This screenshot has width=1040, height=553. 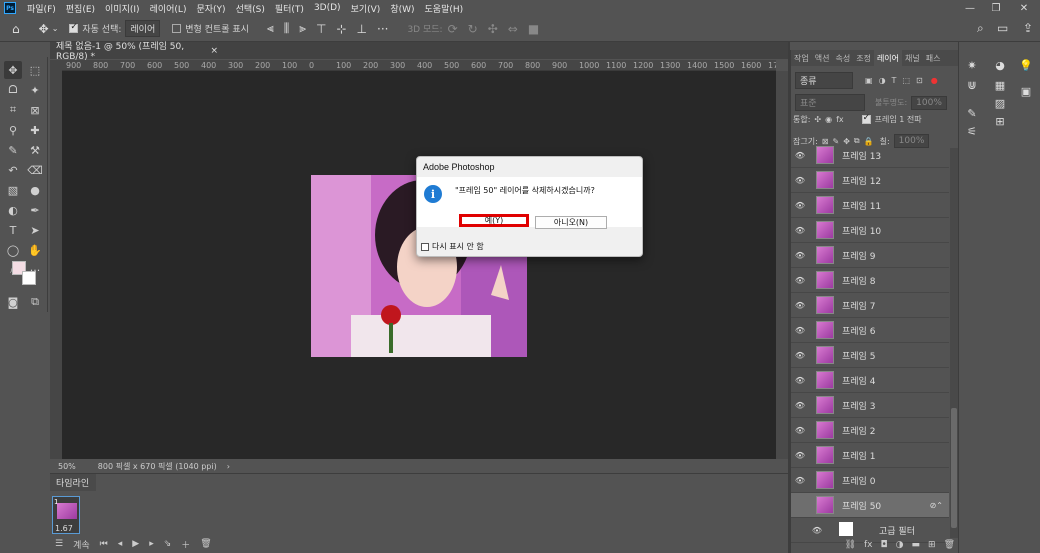 I want to click on first-frame-icon: ⏮, so click(x=104, y=544).